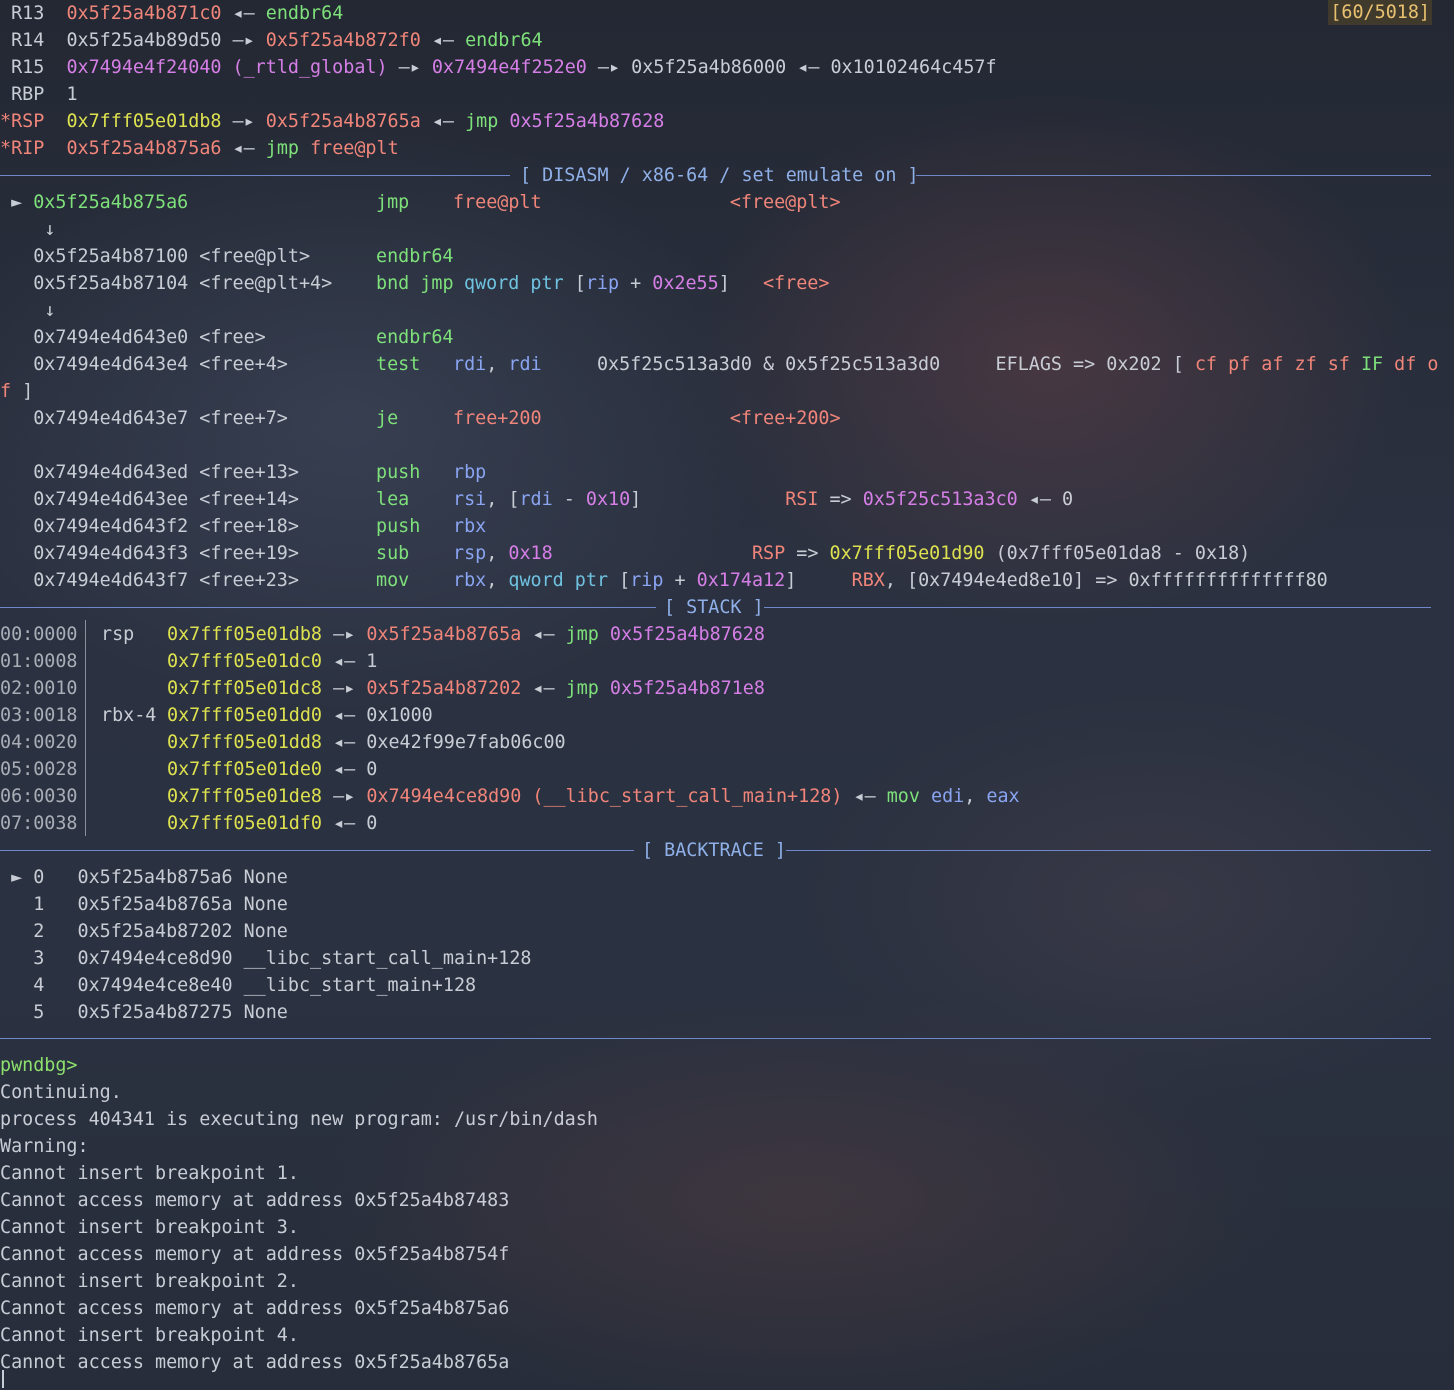  I want to click on text-span: 0x5f25a4b87104 <free@plt+4>, so click(166, 283).